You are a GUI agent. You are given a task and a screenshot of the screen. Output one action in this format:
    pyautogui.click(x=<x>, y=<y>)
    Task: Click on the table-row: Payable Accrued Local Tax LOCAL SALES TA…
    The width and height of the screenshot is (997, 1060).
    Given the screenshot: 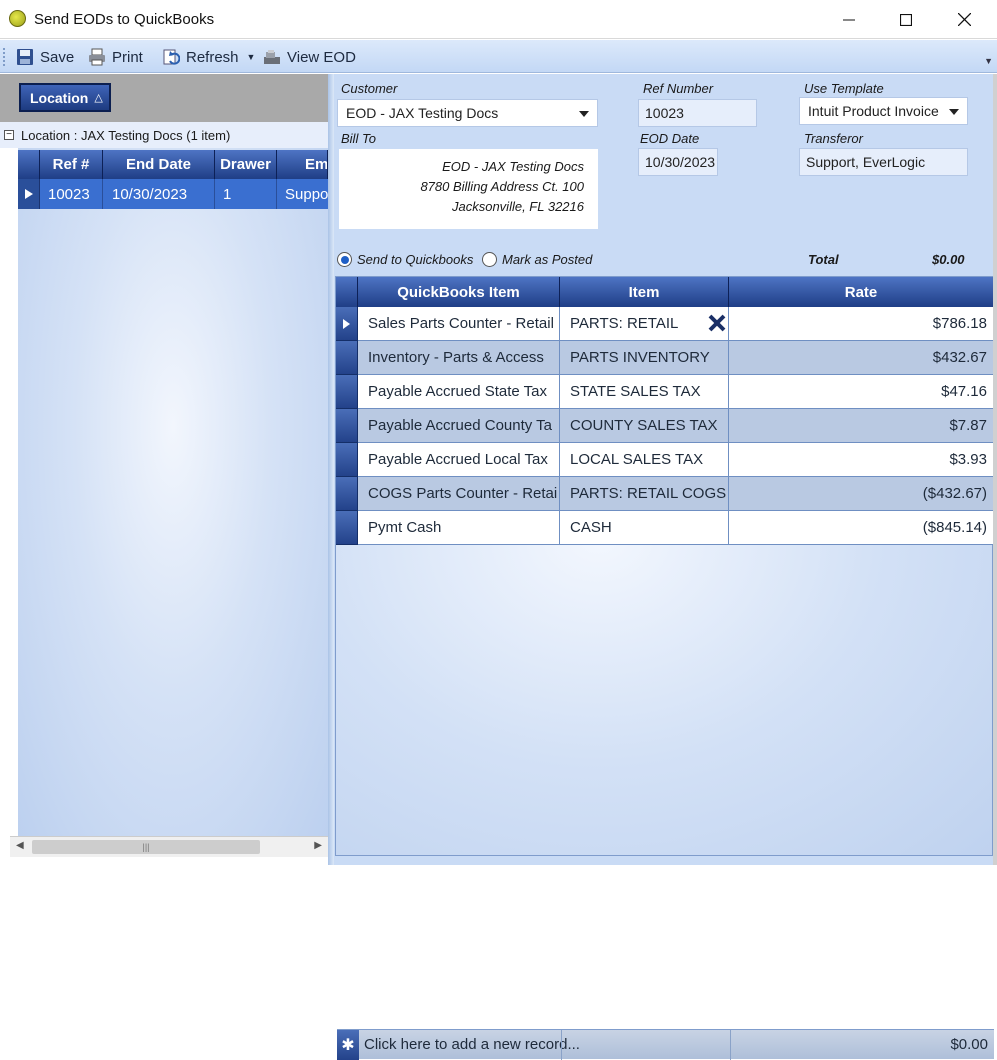 What is the action you would take?
    pyautogui.click(x=664, y=460)
    